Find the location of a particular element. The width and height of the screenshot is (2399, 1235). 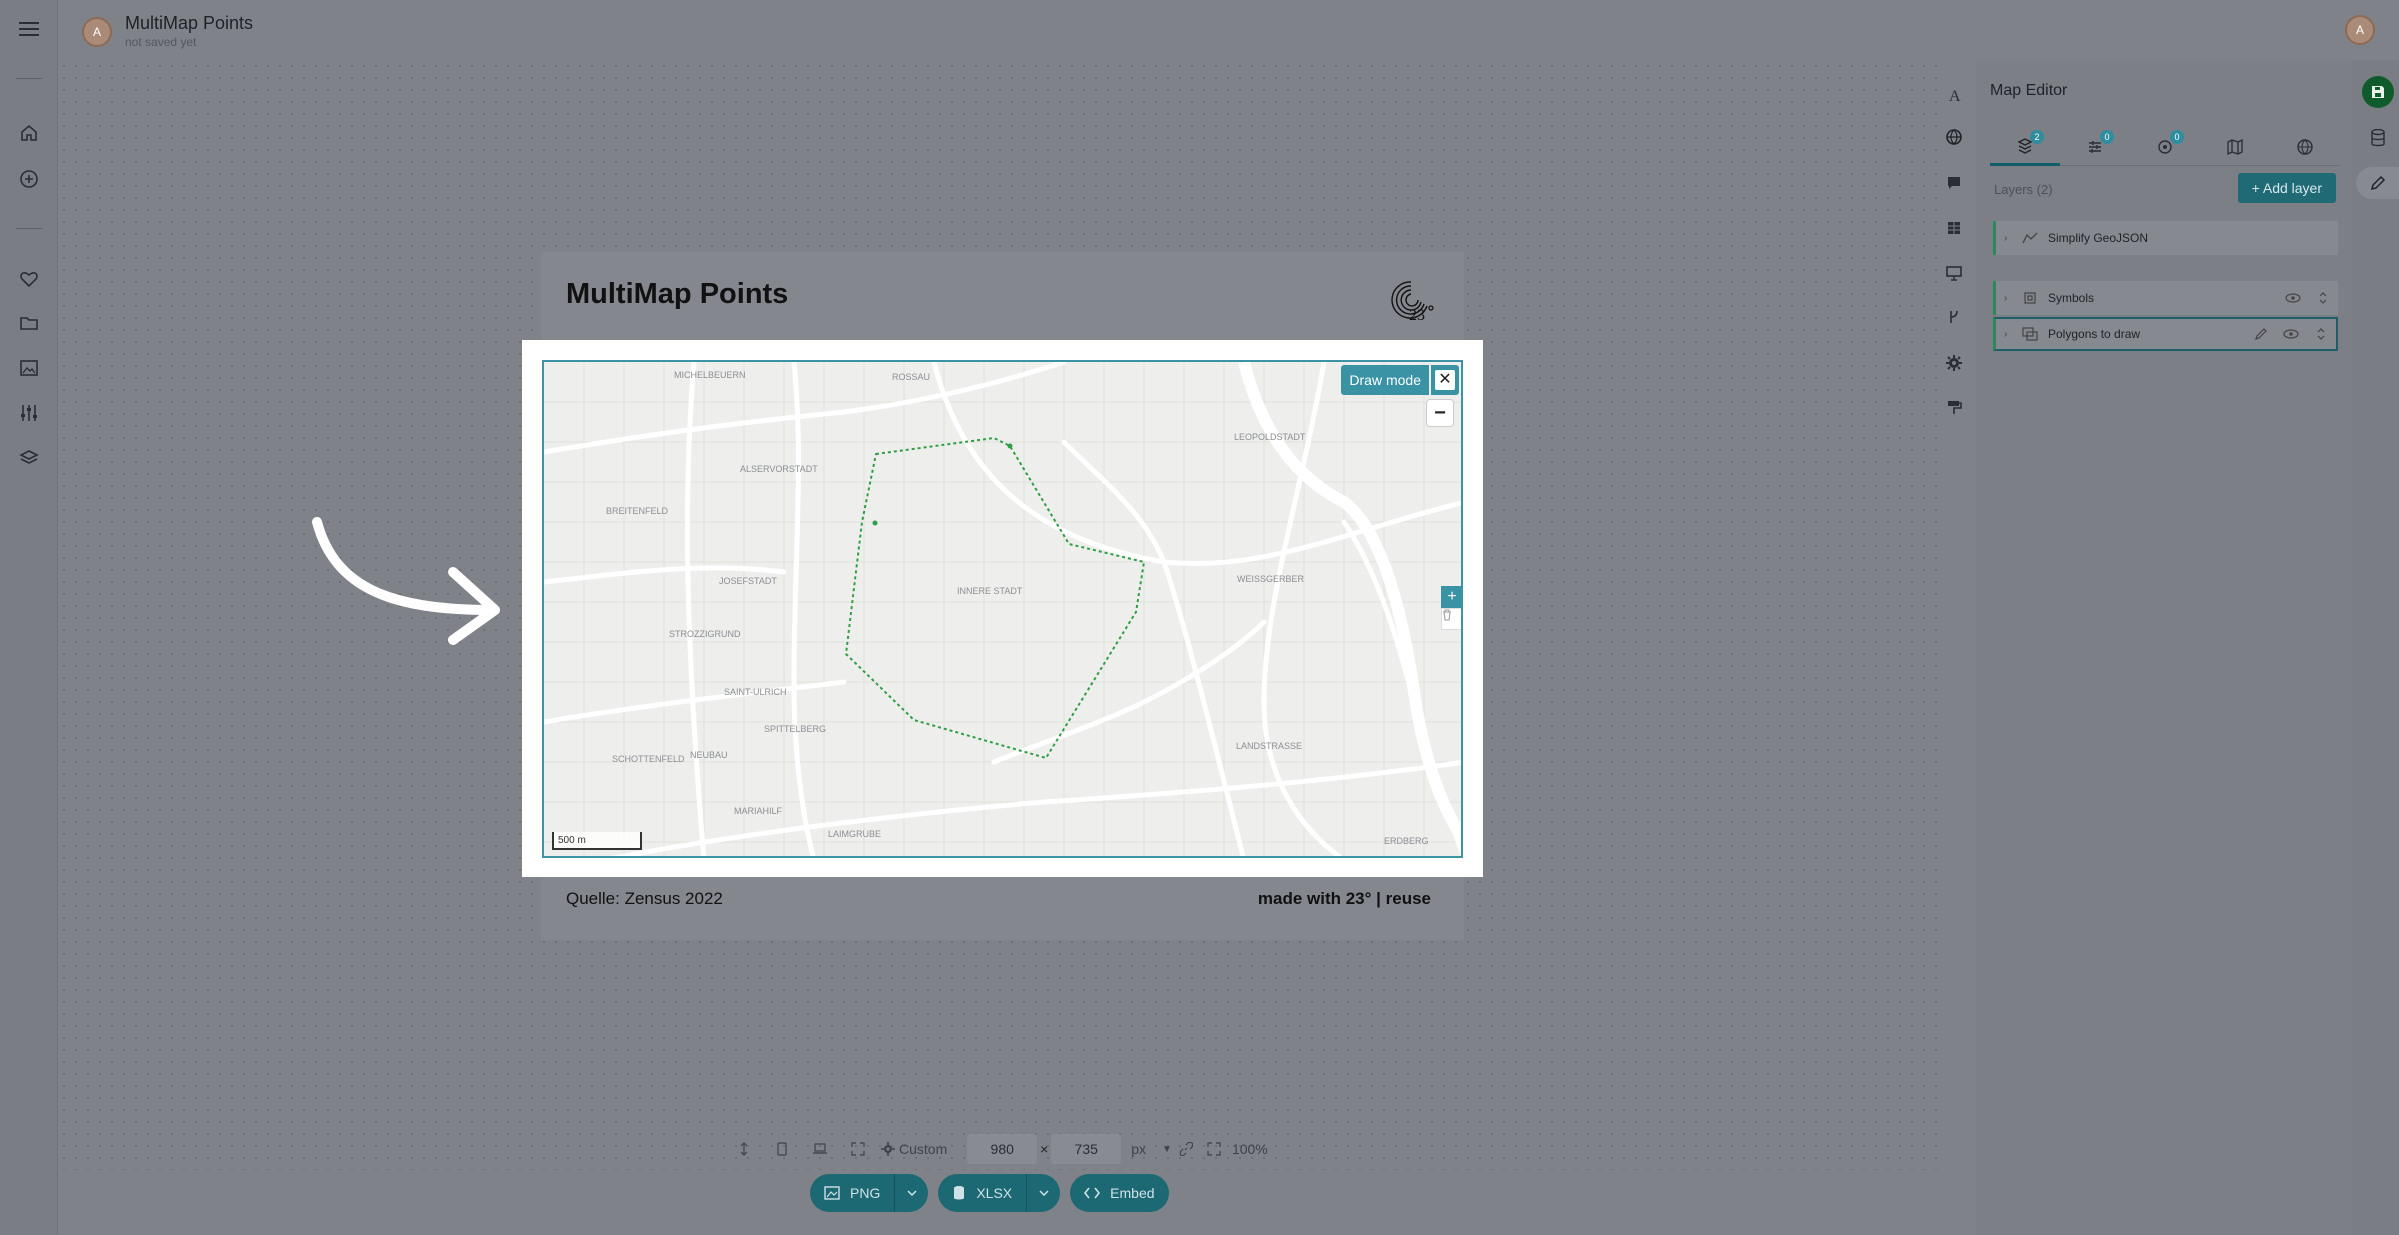

code-icon is located at coordinates (1092, 1193).